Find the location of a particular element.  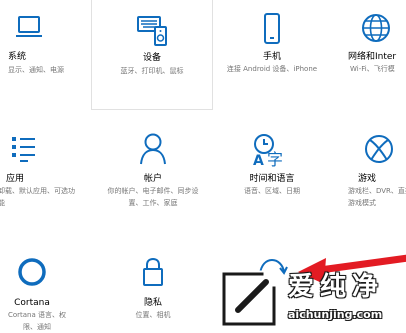

tile-desc: Cortana 语言、权限、通知 is located at coordinates (37, 321).